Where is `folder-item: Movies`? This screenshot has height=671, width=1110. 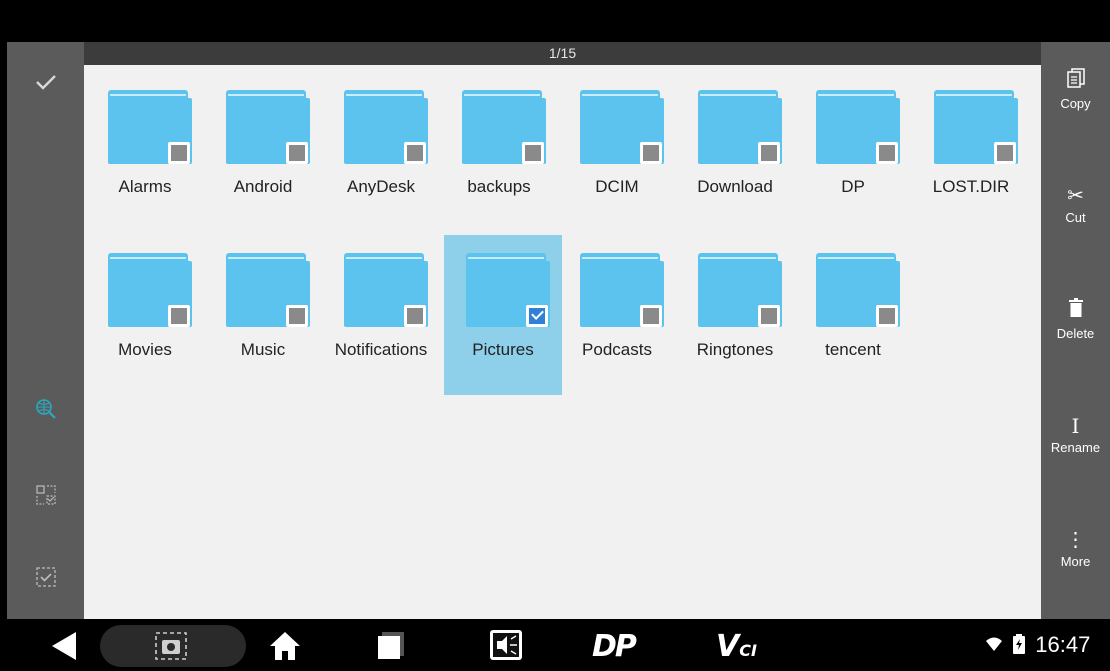
folder-item: Movies is located at coordinates (145, 308).